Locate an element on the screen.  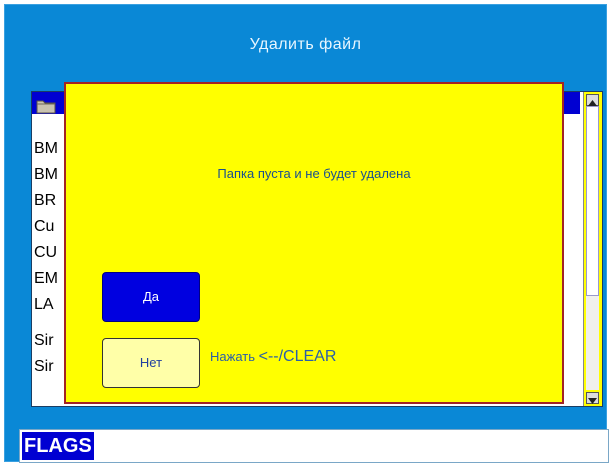
no-button: Нет is located at coordinates (151, 363).